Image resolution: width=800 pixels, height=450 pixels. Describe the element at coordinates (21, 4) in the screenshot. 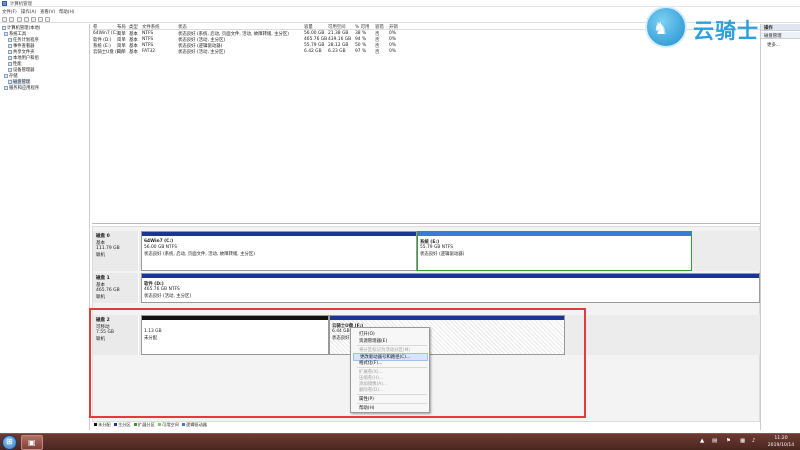

I see `window-title: 计算机管理` at that location.